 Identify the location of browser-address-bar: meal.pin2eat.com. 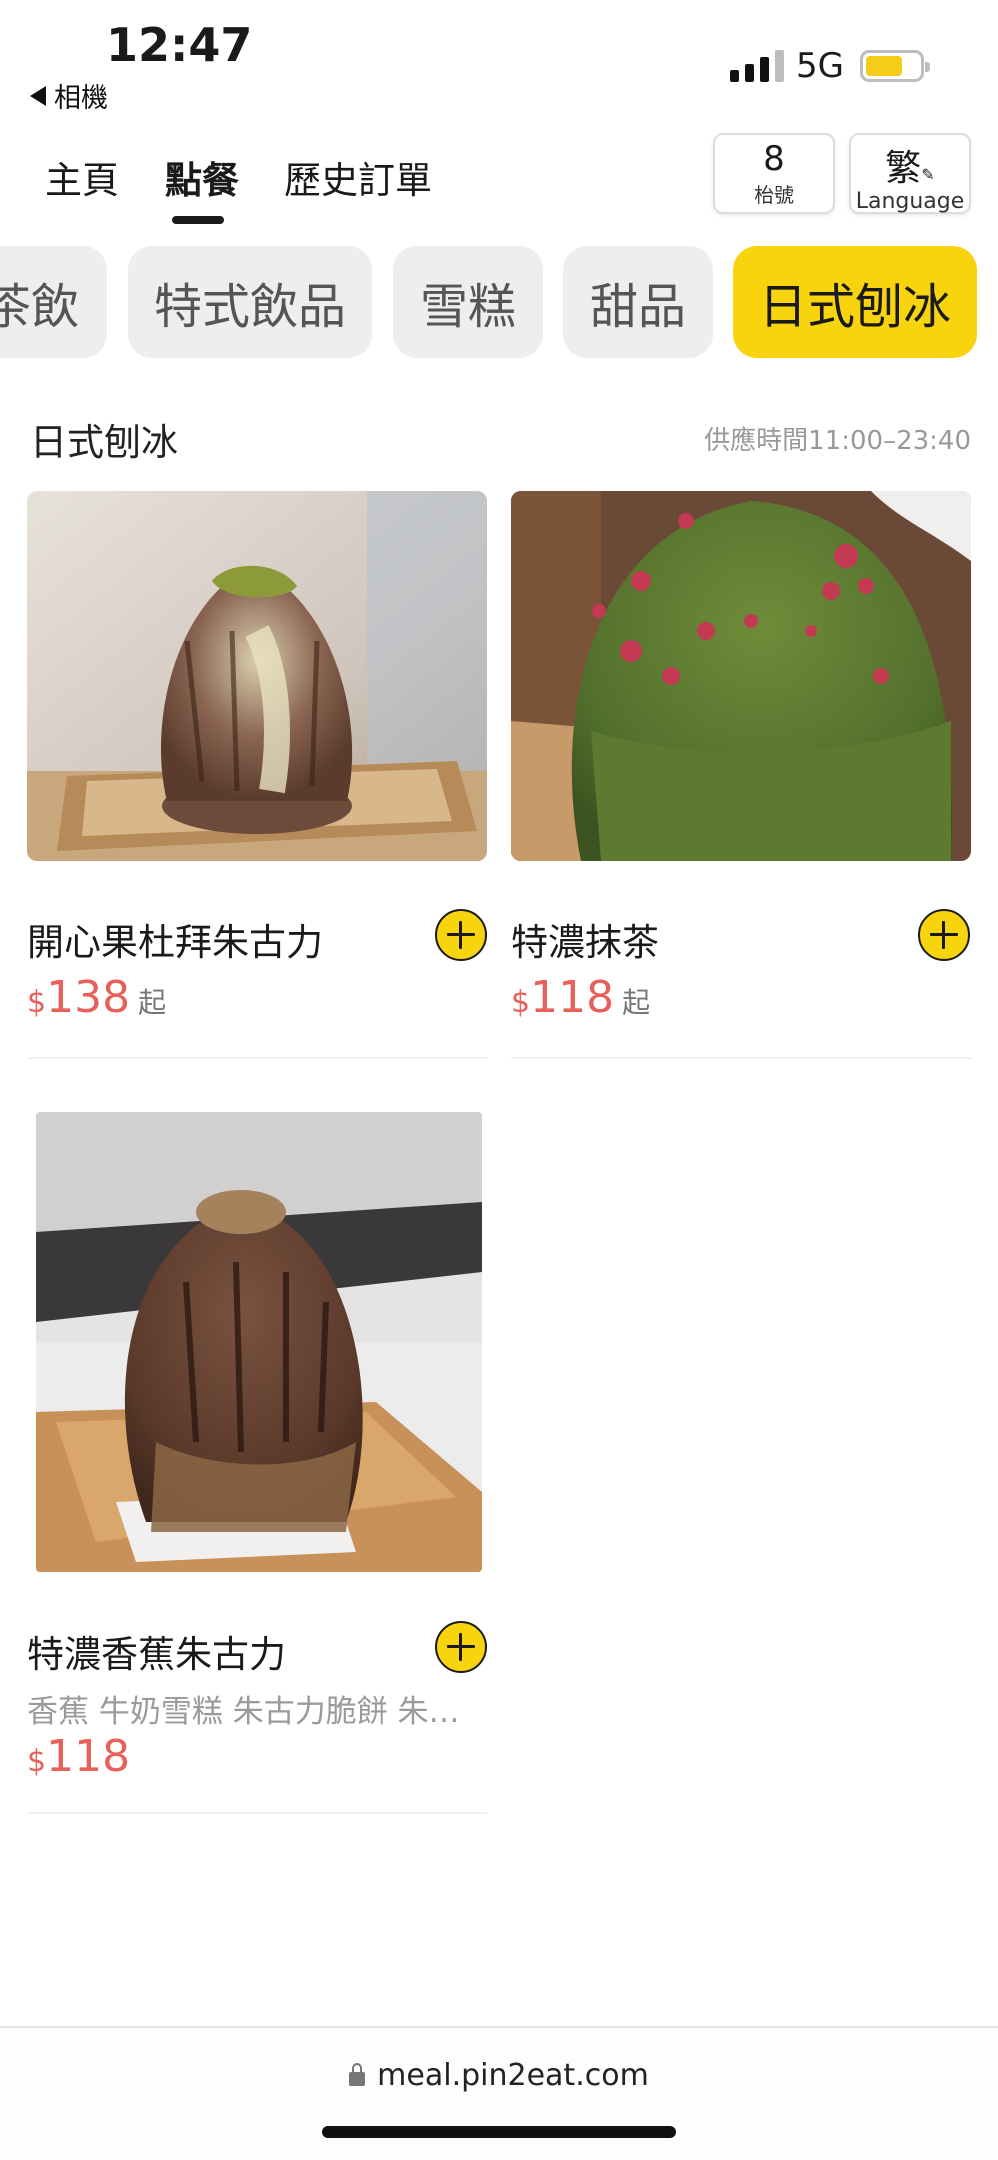
(499, 2093).